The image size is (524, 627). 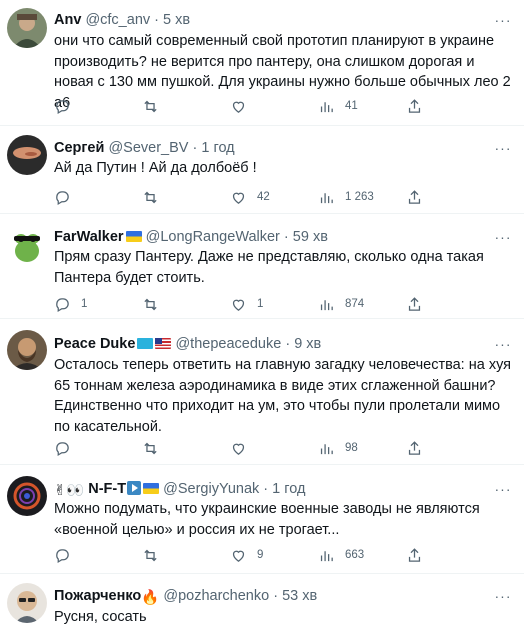 What do you see at coordinates (246, 304) in the screenshot?
I see `like-button: 1` at bounding box center [246, 304].